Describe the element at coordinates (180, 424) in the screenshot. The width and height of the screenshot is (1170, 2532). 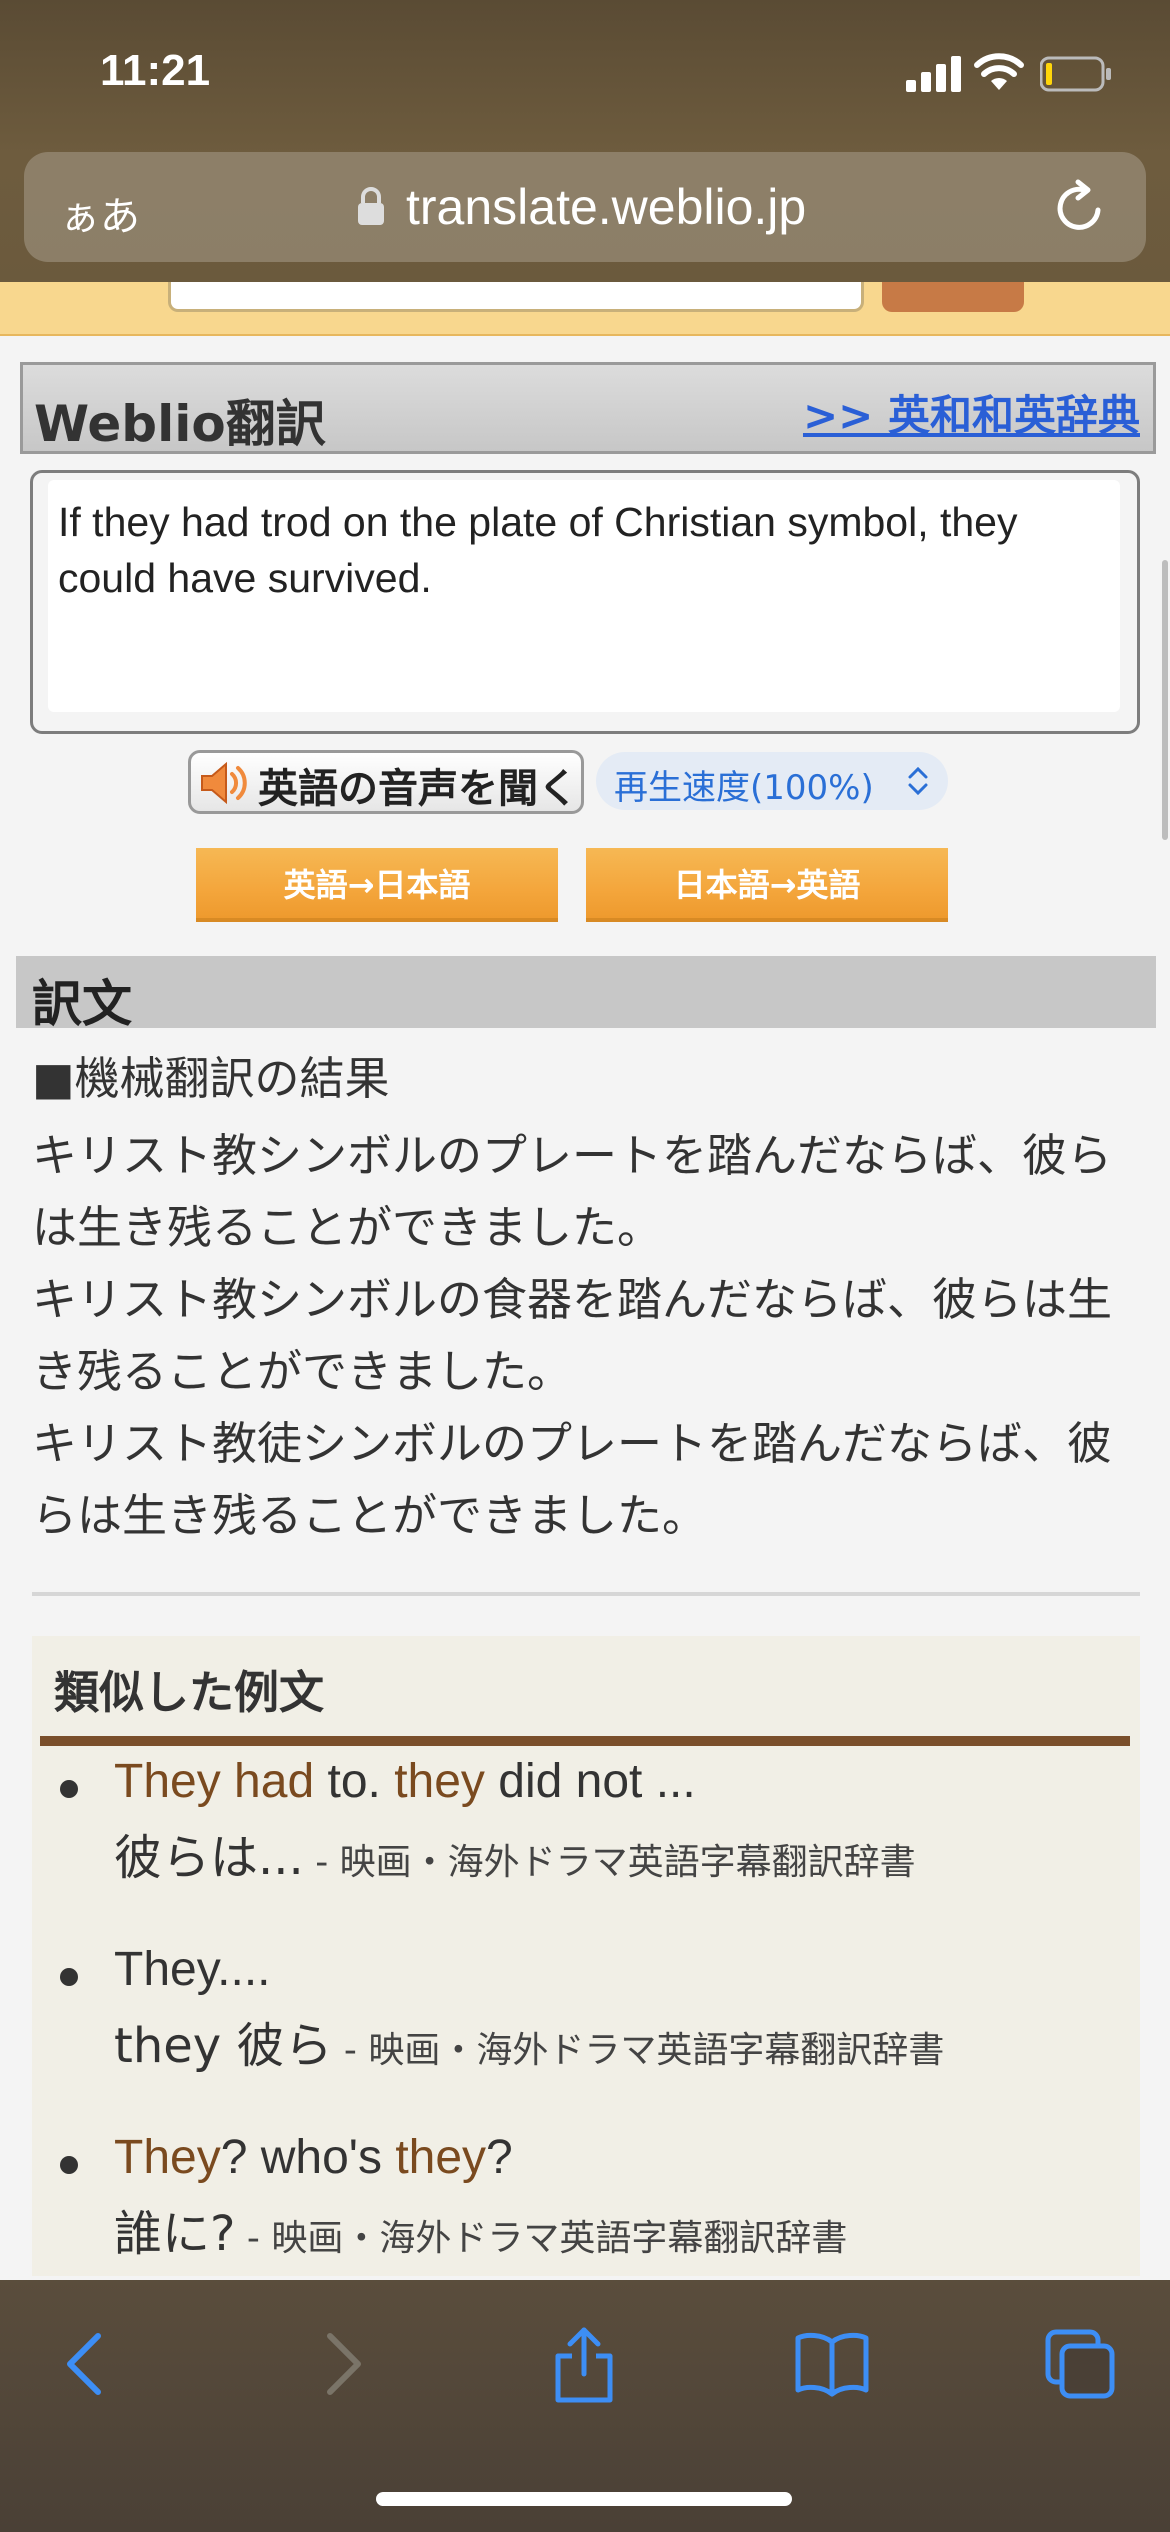
I see `weblio-title: Weblio翻訳` at that location.